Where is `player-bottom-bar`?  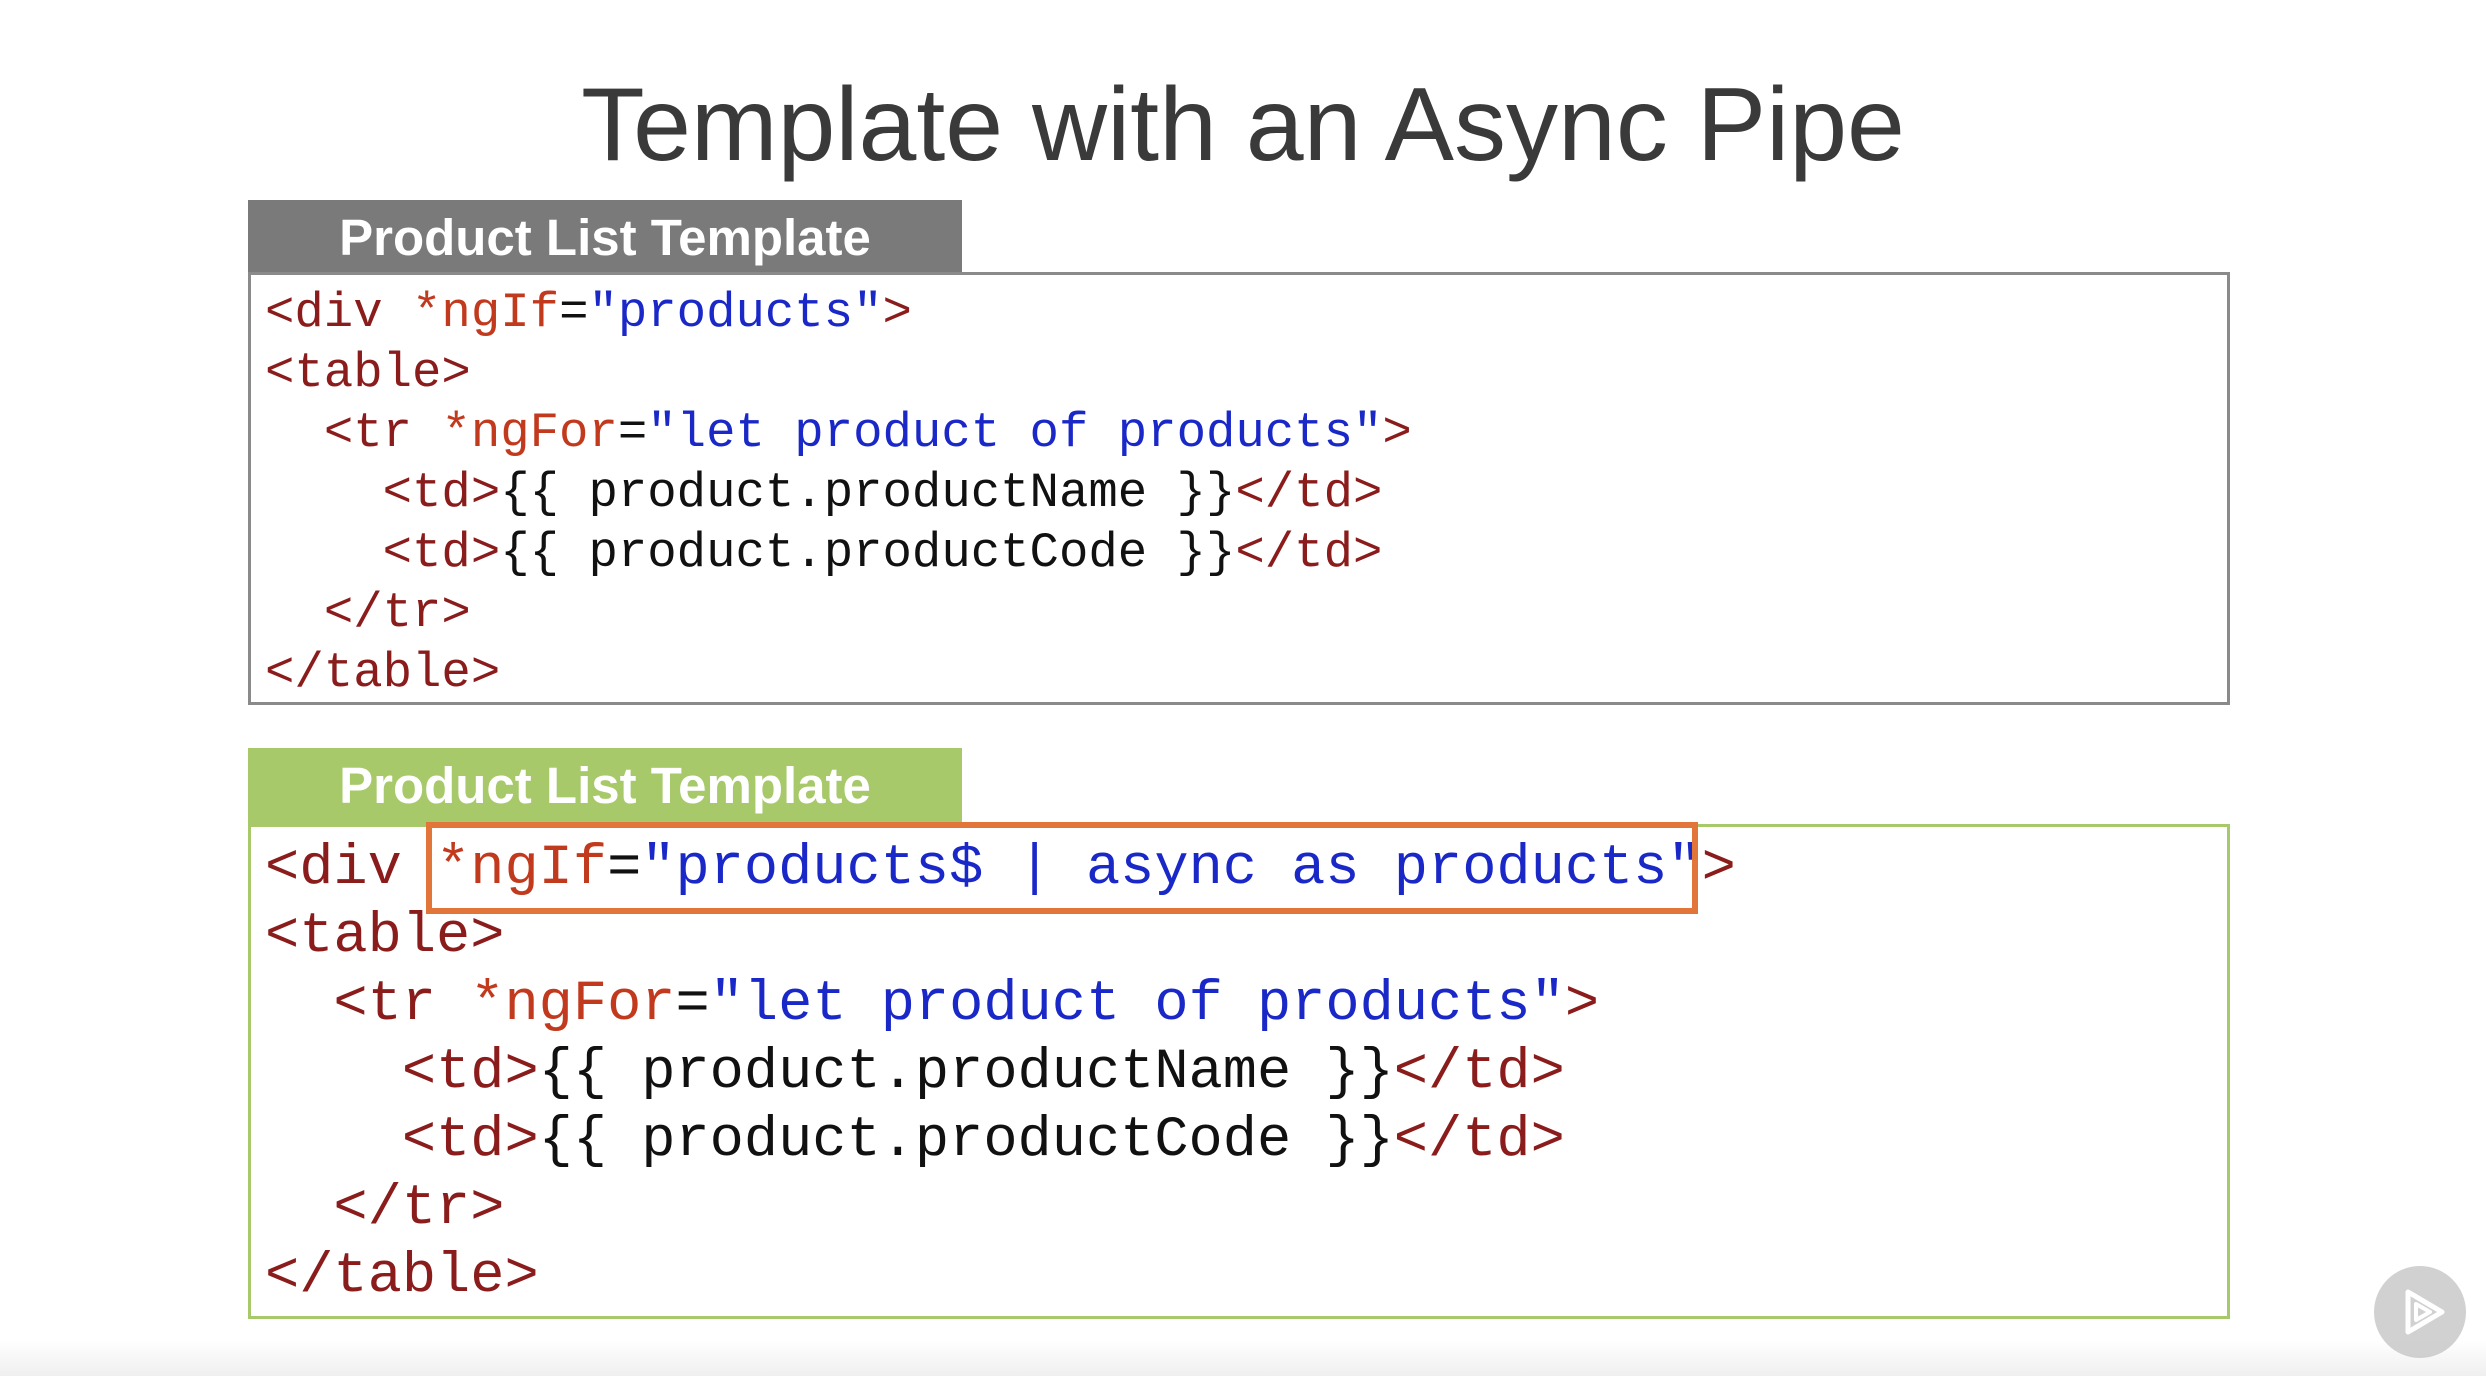
player-bottom-bar is located at coordinates (1243, 1358).